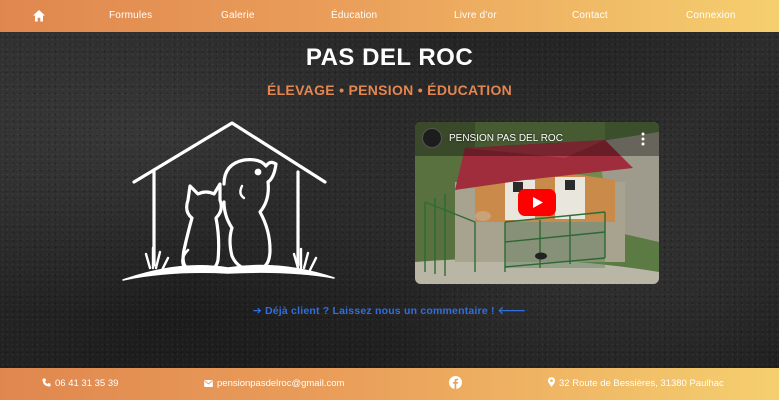 This screenshot has height=400, width=779. Describe the element at coordinates (238, 16) in the screenshot. I see `nav-link-galerie: Galerie` at that location.